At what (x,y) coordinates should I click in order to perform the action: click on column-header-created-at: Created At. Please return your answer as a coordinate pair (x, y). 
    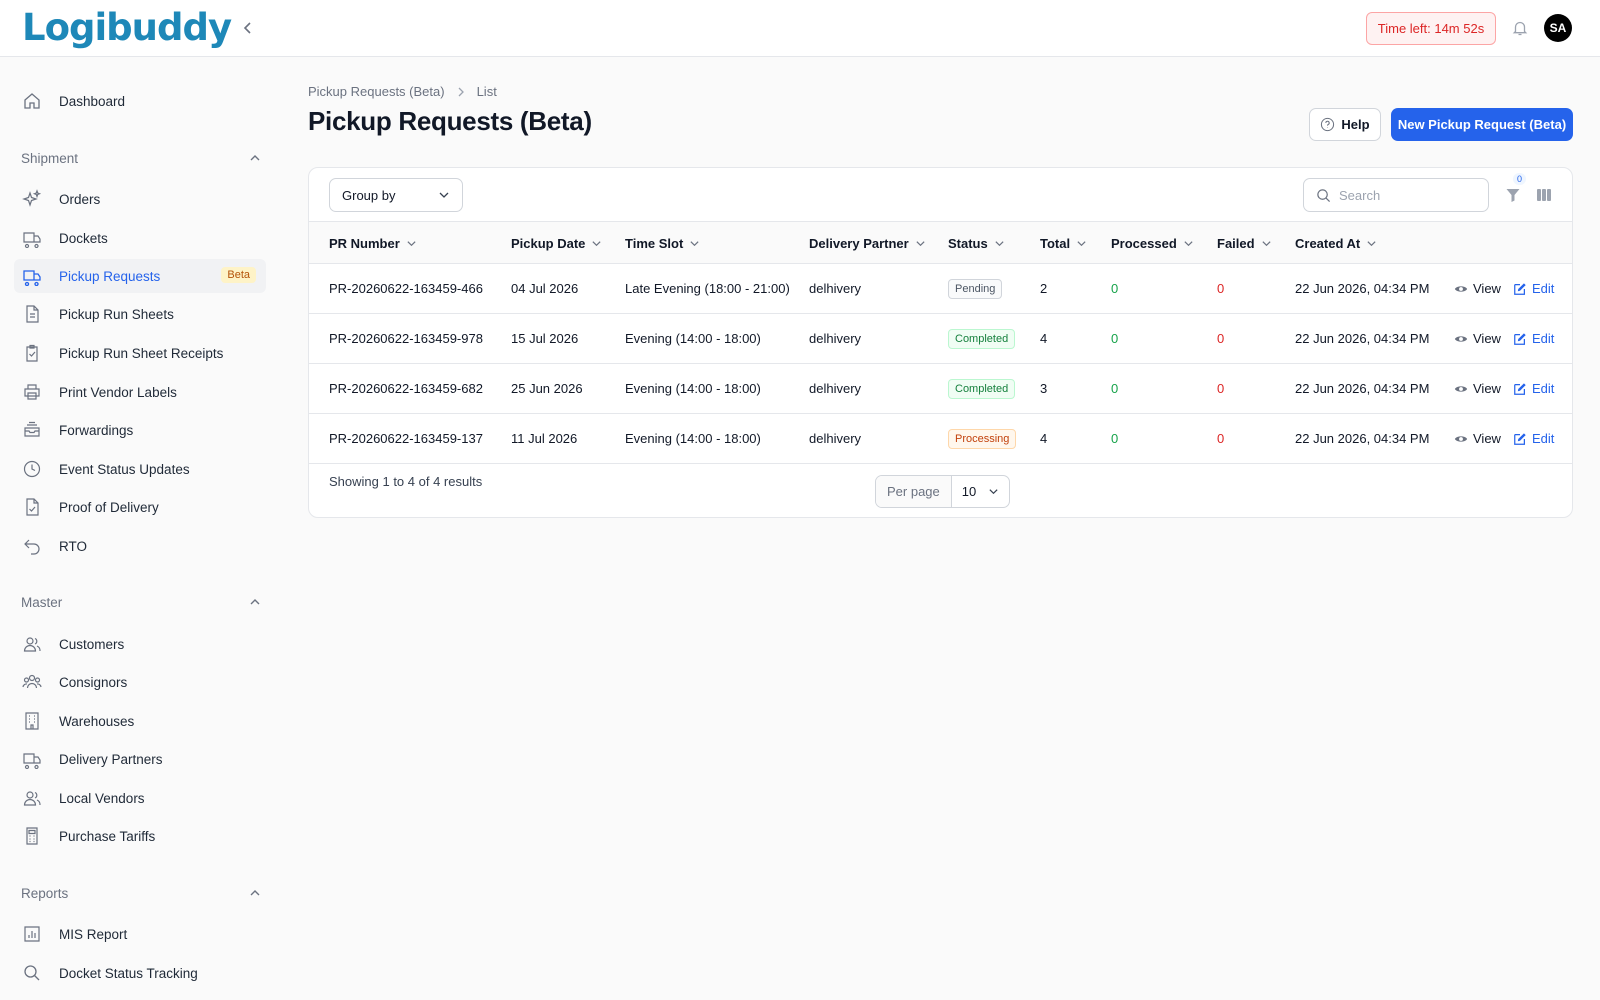
    Looking at the image, I should click on (1336, 243).